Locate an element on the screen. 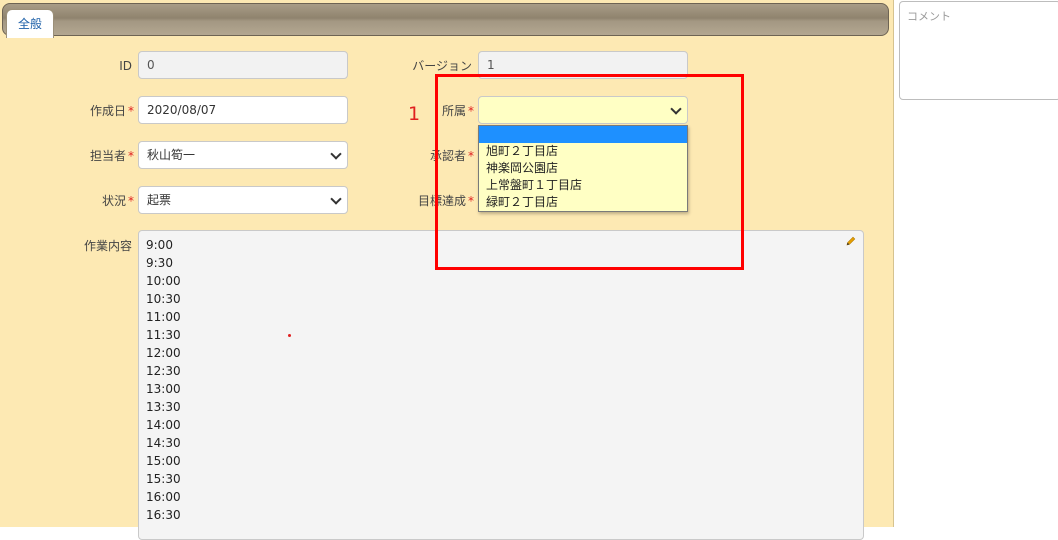 This screenshot has height=540, width=1058. assignee-label: 担当者 * is located at coordinates (92, 156).